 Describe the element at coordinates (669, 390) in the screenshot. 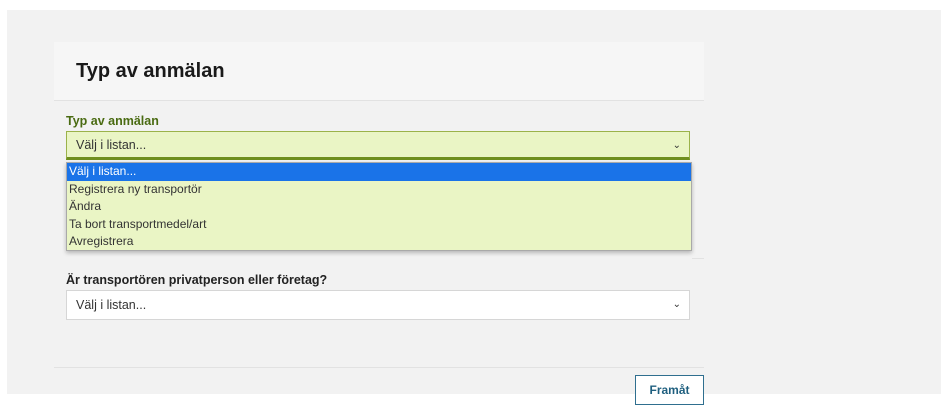

I see `next-button: Framåt` at that location.